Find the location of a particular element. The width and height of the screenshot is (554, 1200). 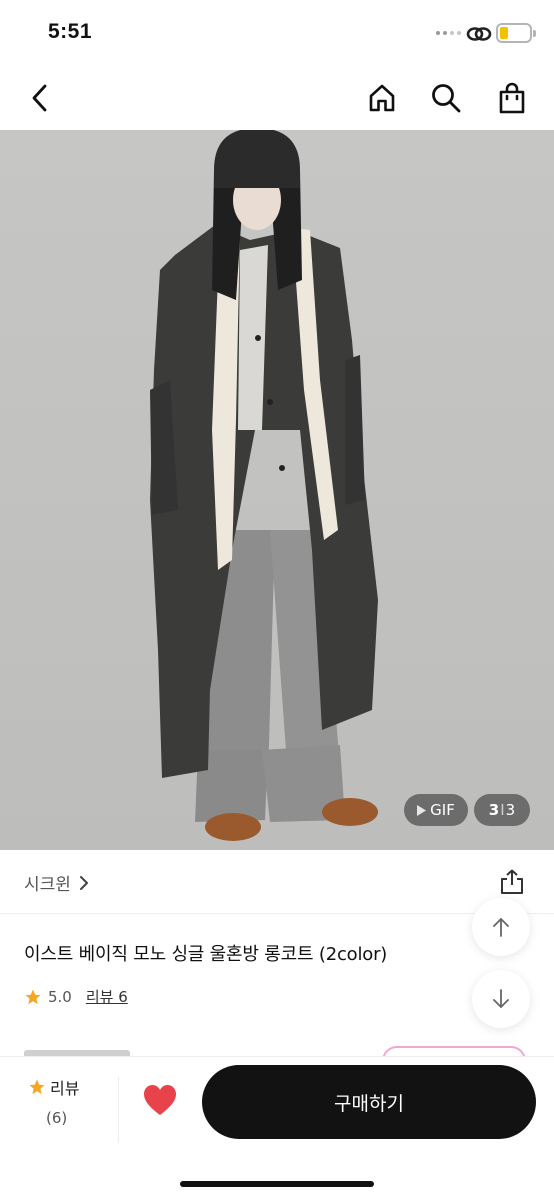

page-indicator: 3 I 3 is located at coordinates (502, 810).